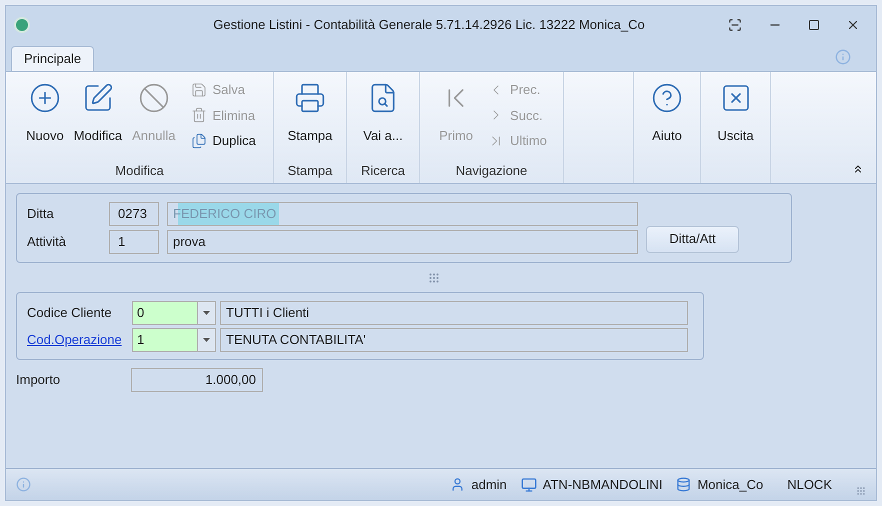  Describe the element at coordinates (458, 484) in the screenshot. I see `user-icon` at that location.